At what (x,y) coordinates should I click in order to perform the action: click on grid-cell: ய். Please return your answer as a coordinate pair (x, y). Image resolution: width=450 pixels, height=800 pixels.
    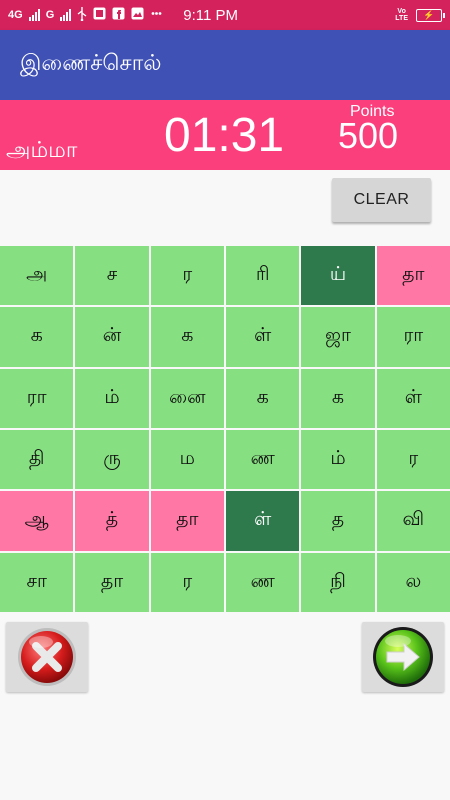
    Looking at the image, I should click on (338, 276).